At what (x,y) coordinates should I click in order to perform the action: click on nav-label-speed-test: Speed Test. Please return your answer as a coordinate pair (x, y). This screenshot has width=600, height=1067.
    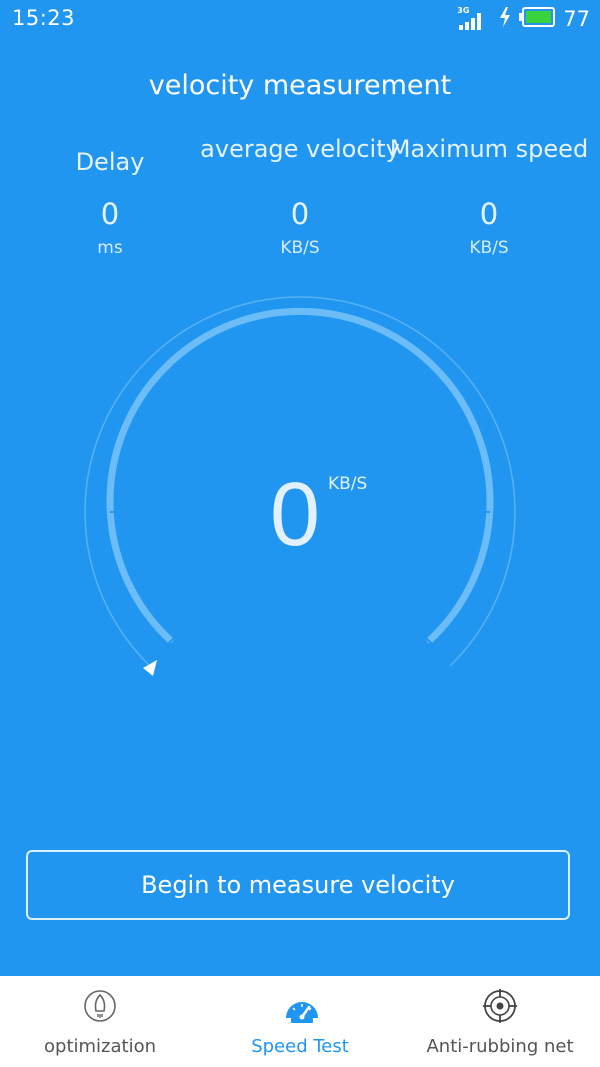
    Looking at the image, I should click on (300, 1046).